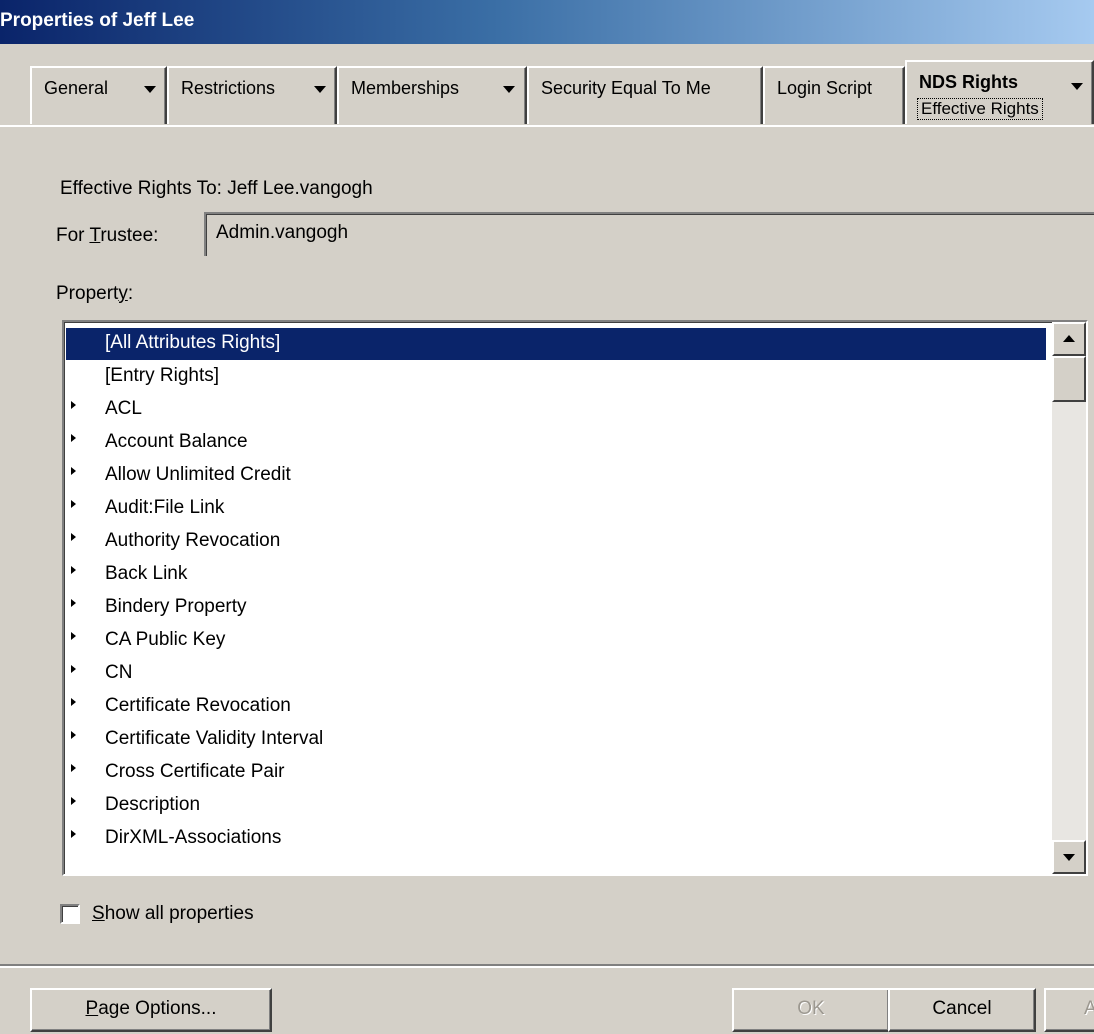 The image size is (1094, 1034). I want to click on tab-label: General, so click(76, 88).